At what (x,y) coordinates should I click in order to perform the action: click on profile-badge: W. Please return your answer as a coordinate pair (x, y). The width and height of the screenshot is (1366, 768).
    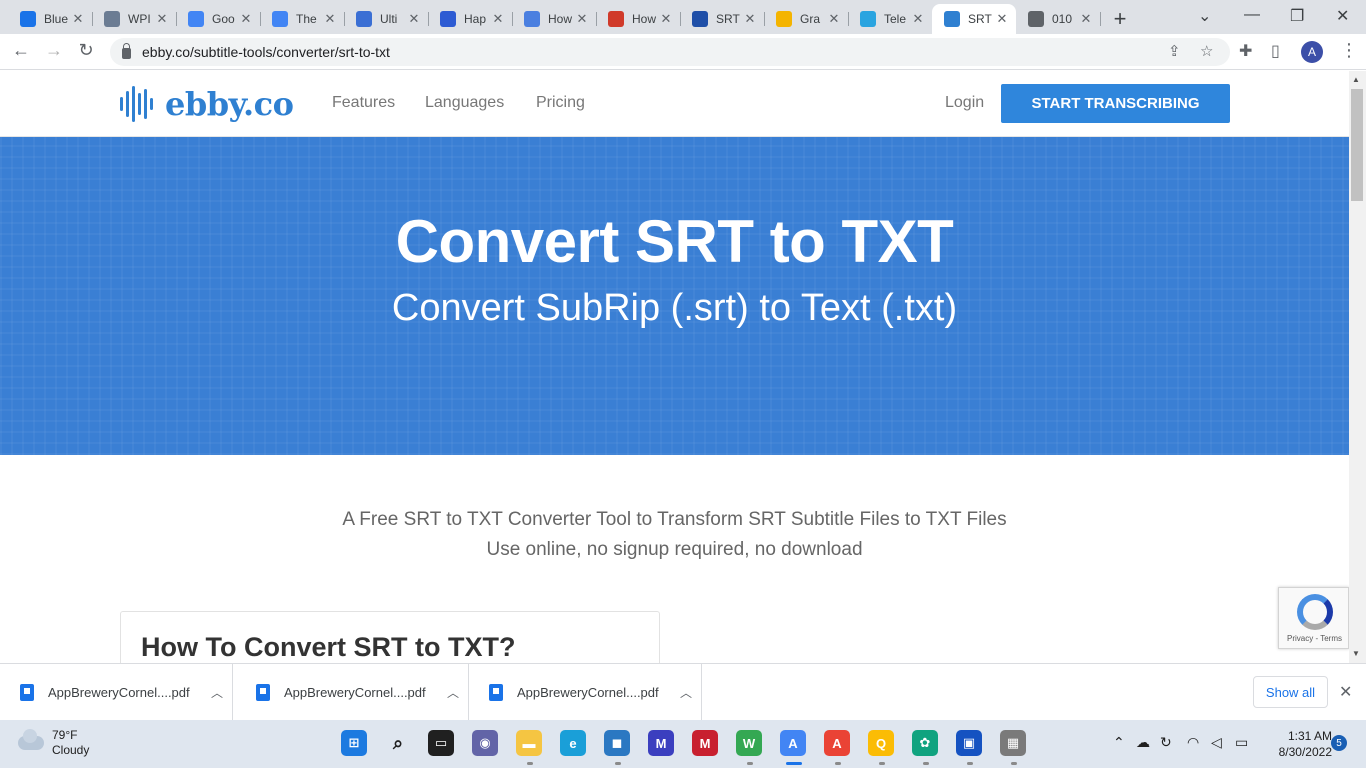
    Looking at the image, I should click on (749, 743).